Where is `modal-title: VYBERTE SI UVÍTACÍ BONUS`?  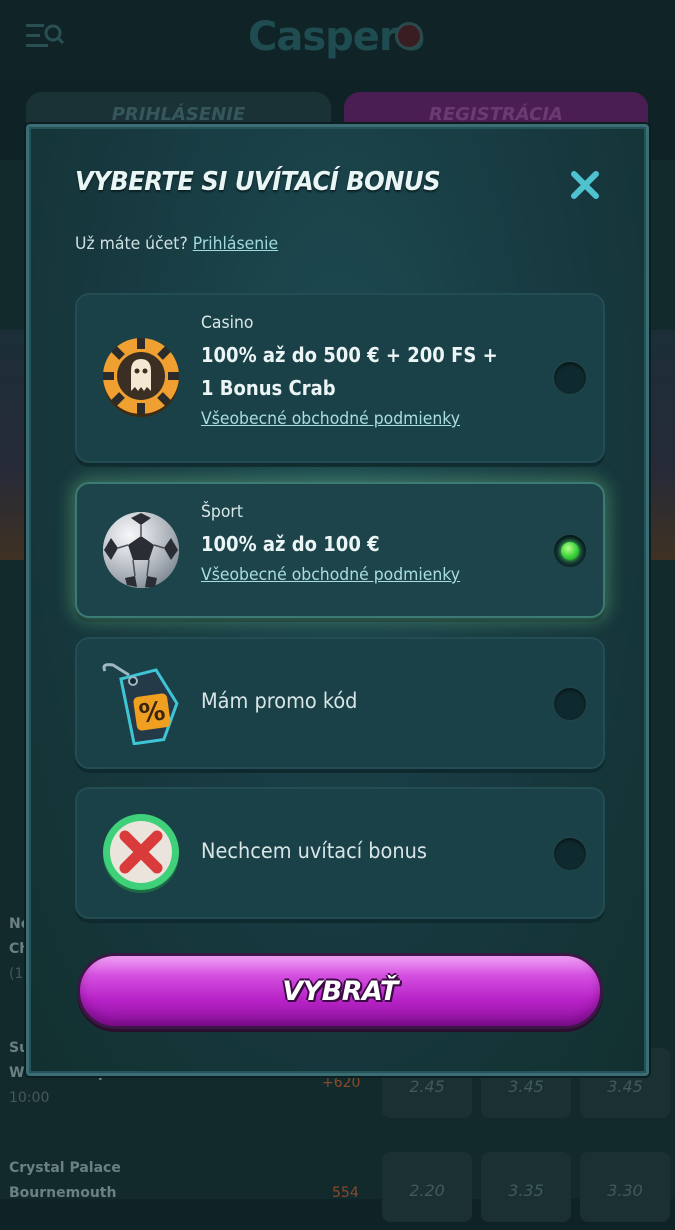 modal-title: VYBERTE SI UVÍTACÍ BONUS is located at coordinates (258, 182).